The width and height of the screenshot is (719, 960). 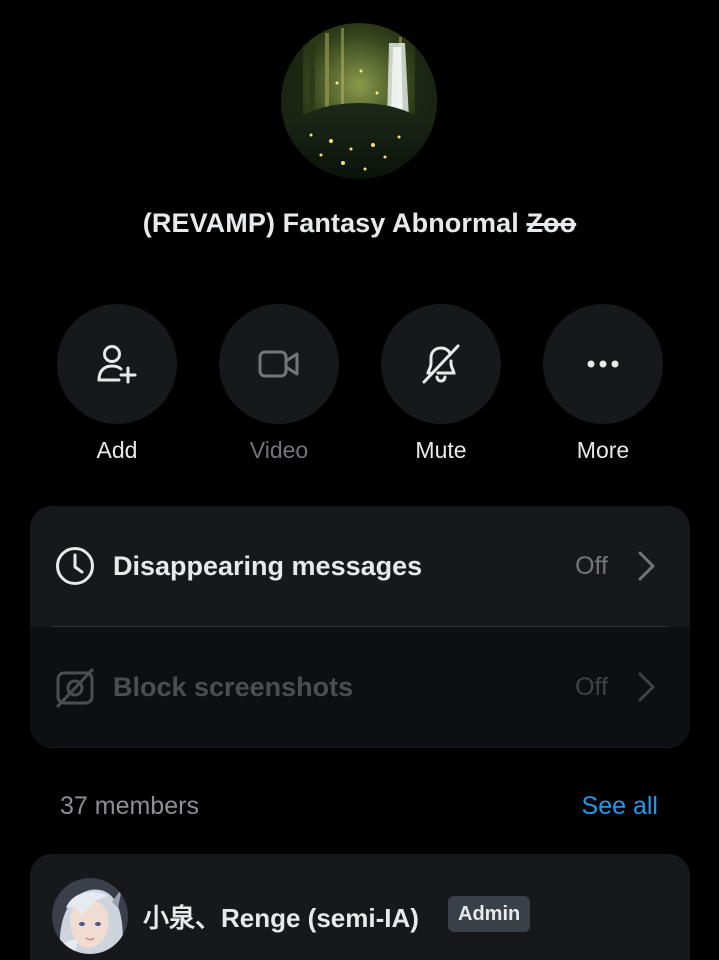 I want to click on mute-label: Mute, so click(x=441, y=450).